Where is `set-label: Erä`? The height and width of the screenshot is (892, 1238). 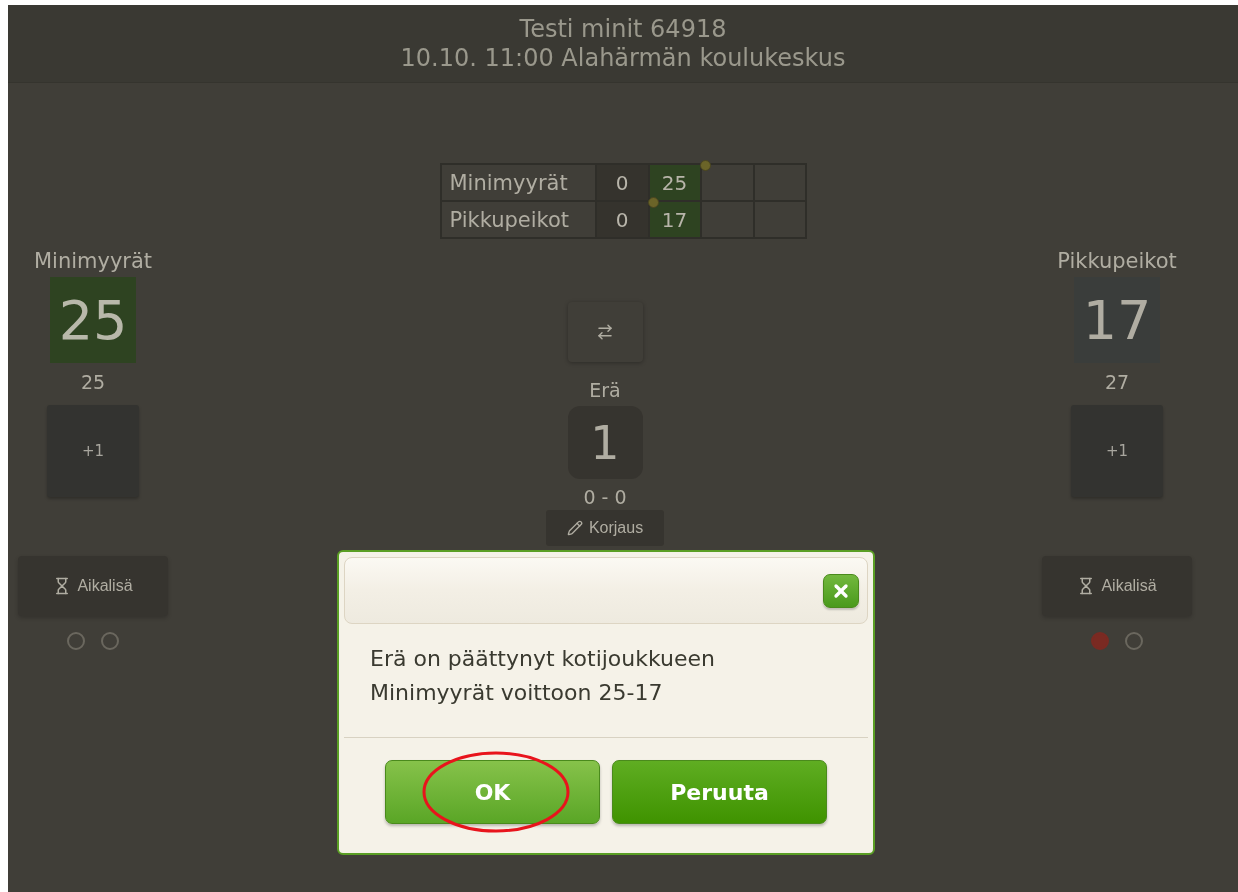 set-label: Erä is located at coordinates (605, 390).